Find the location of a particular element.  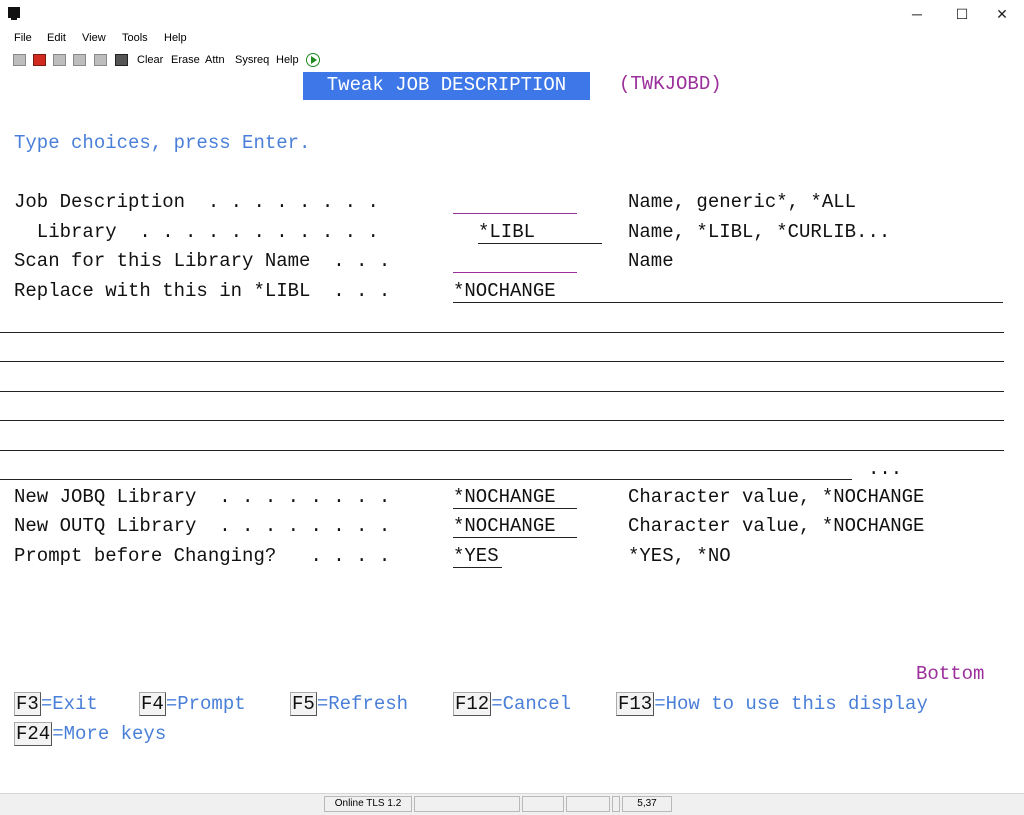

connection-status: Online TLS 1.2 is located at coordinates (368, 804).